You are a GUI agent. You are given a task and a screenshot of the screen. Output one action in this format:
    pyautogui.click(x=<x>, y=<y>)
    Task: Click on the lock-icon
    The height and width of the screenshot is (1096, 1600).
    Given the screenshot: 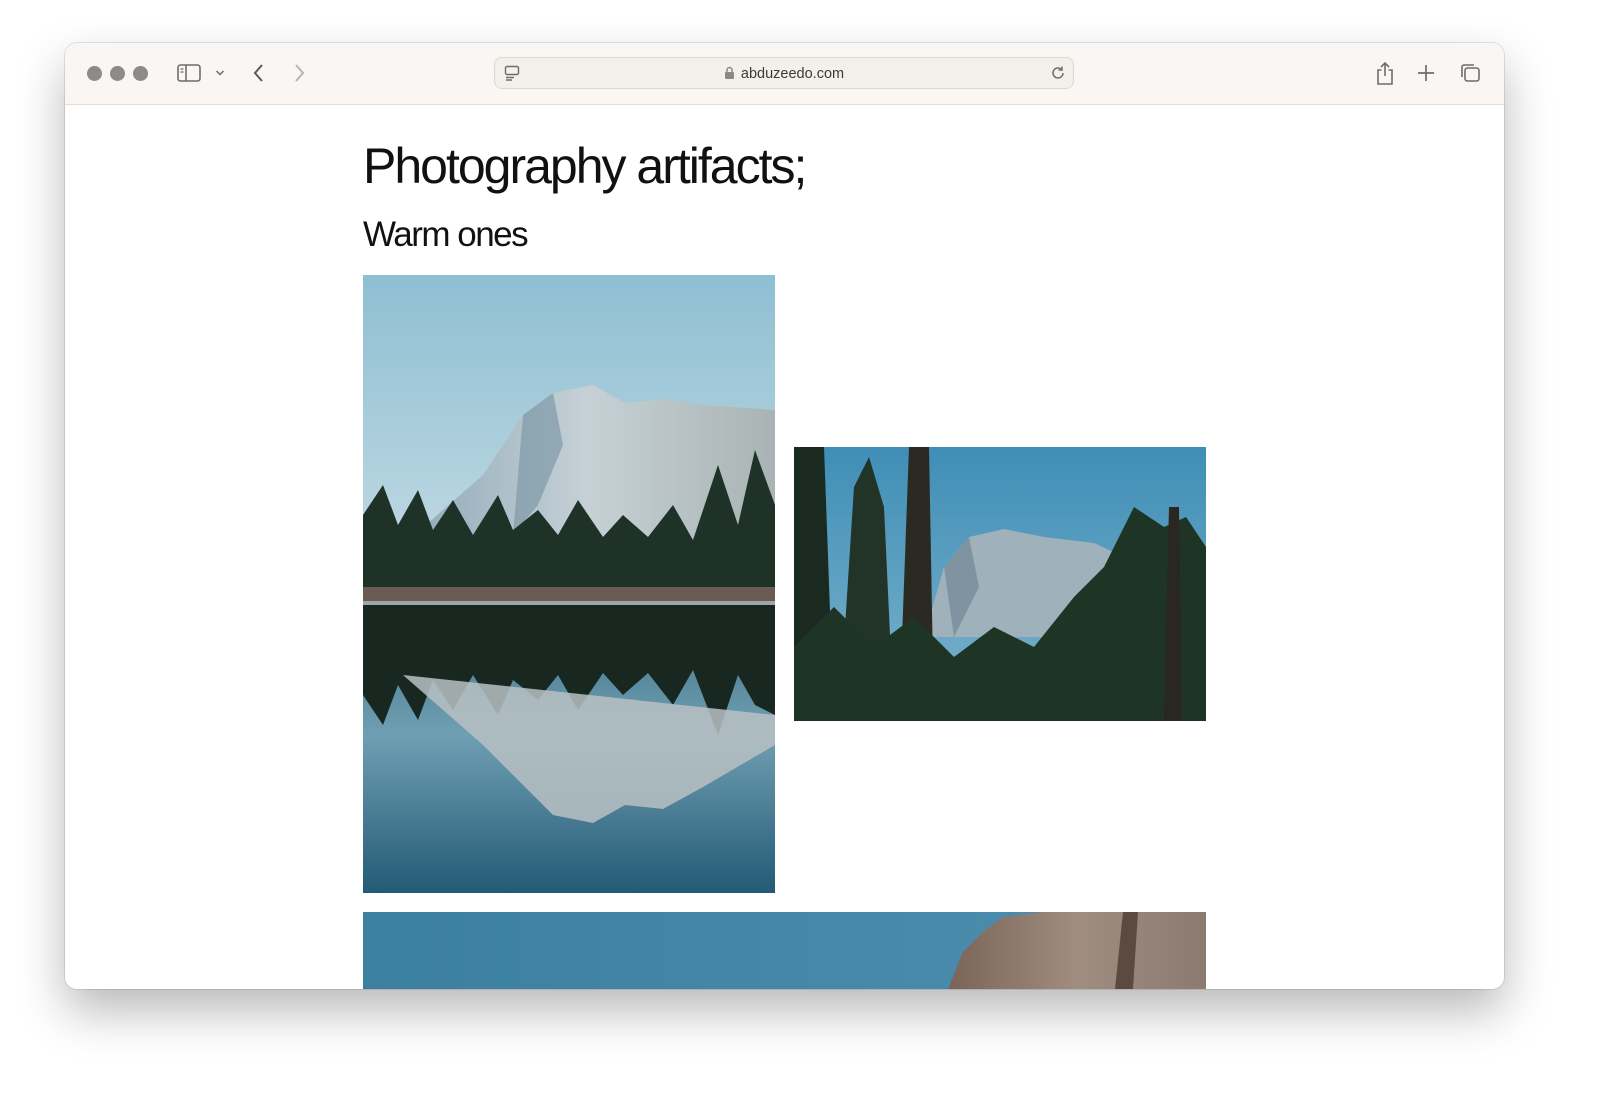 What is the action you would take?
    pyautogui.click(x=729, y=75)
    